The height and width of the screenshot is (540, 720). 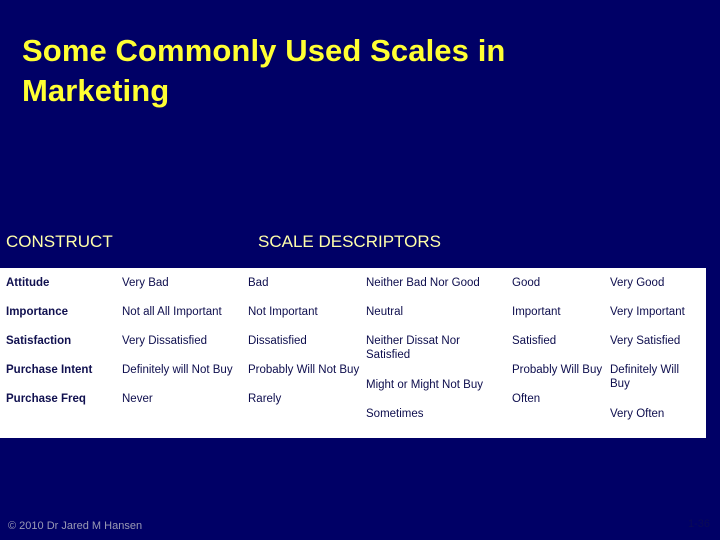 What do you see at coordinates (165, 341) in the screenshot?
I see `cell-value: Very Dissatisfied` at bounding box center [165, 341].